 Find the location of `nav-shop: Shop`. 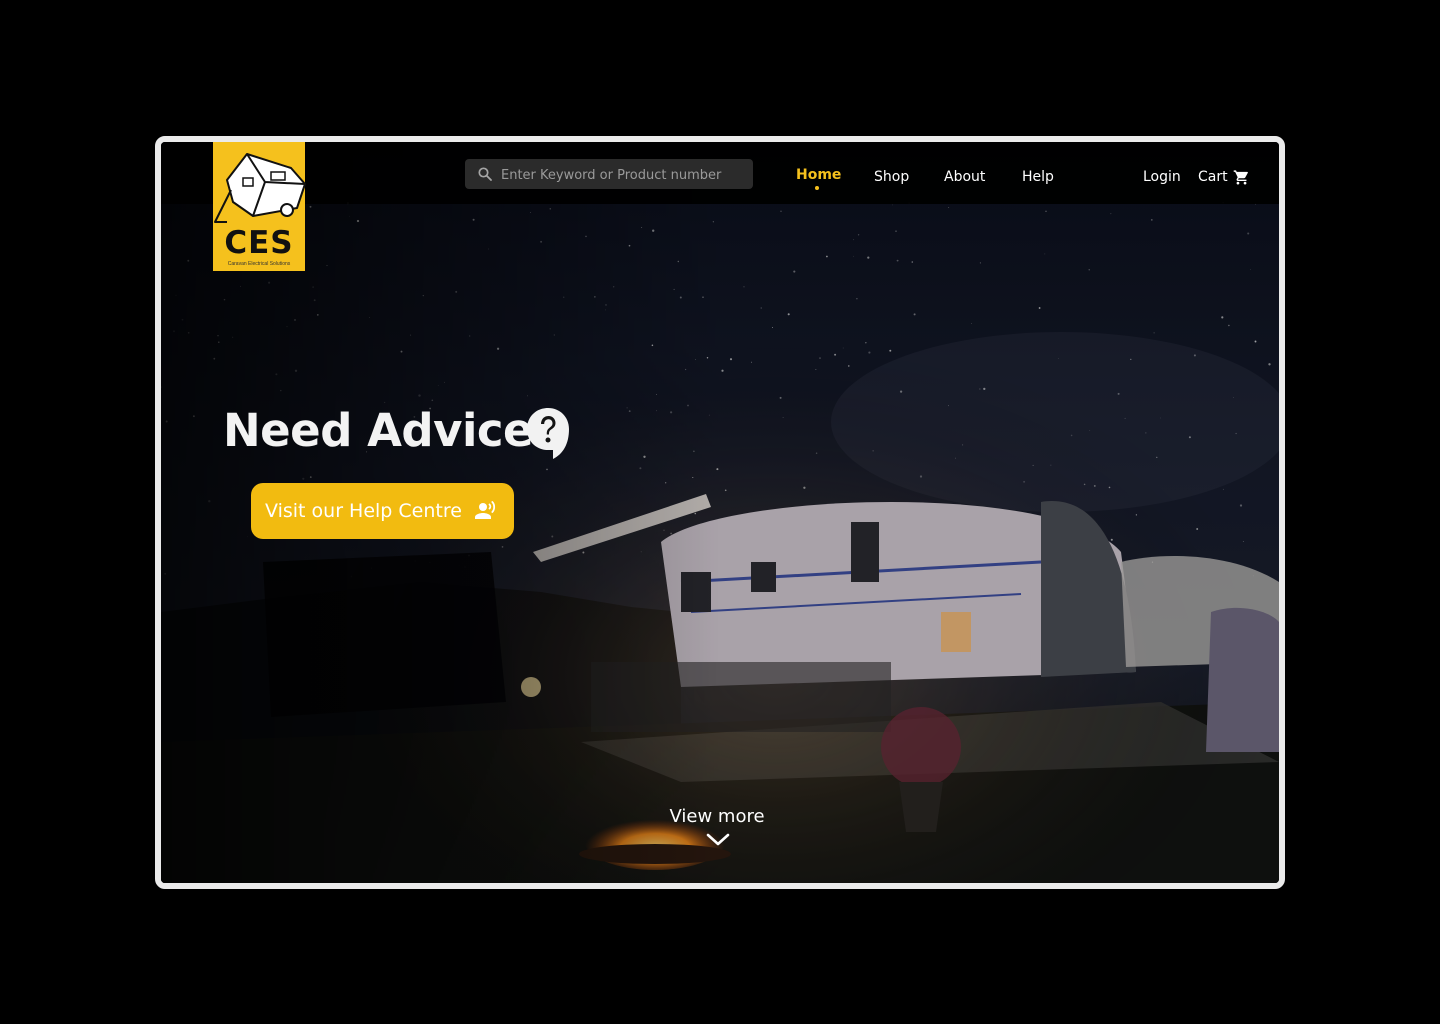

nav-shop: Shop is located at coordinates (891, 177).